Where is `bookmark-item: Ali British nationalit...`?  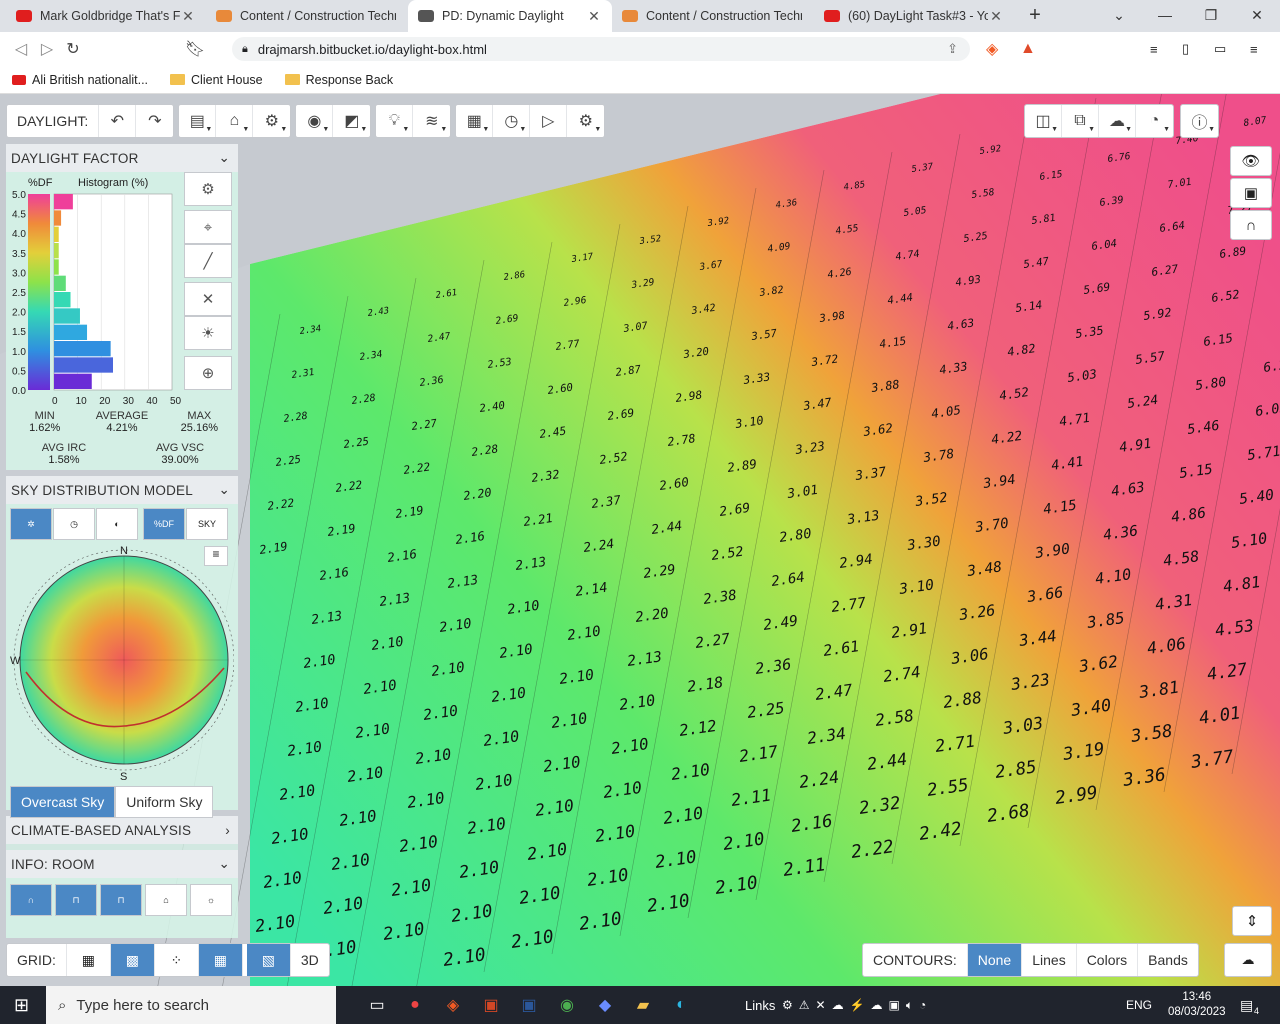 bookmark-item: Ali British nationalit... is located at coordinates (80, 80).